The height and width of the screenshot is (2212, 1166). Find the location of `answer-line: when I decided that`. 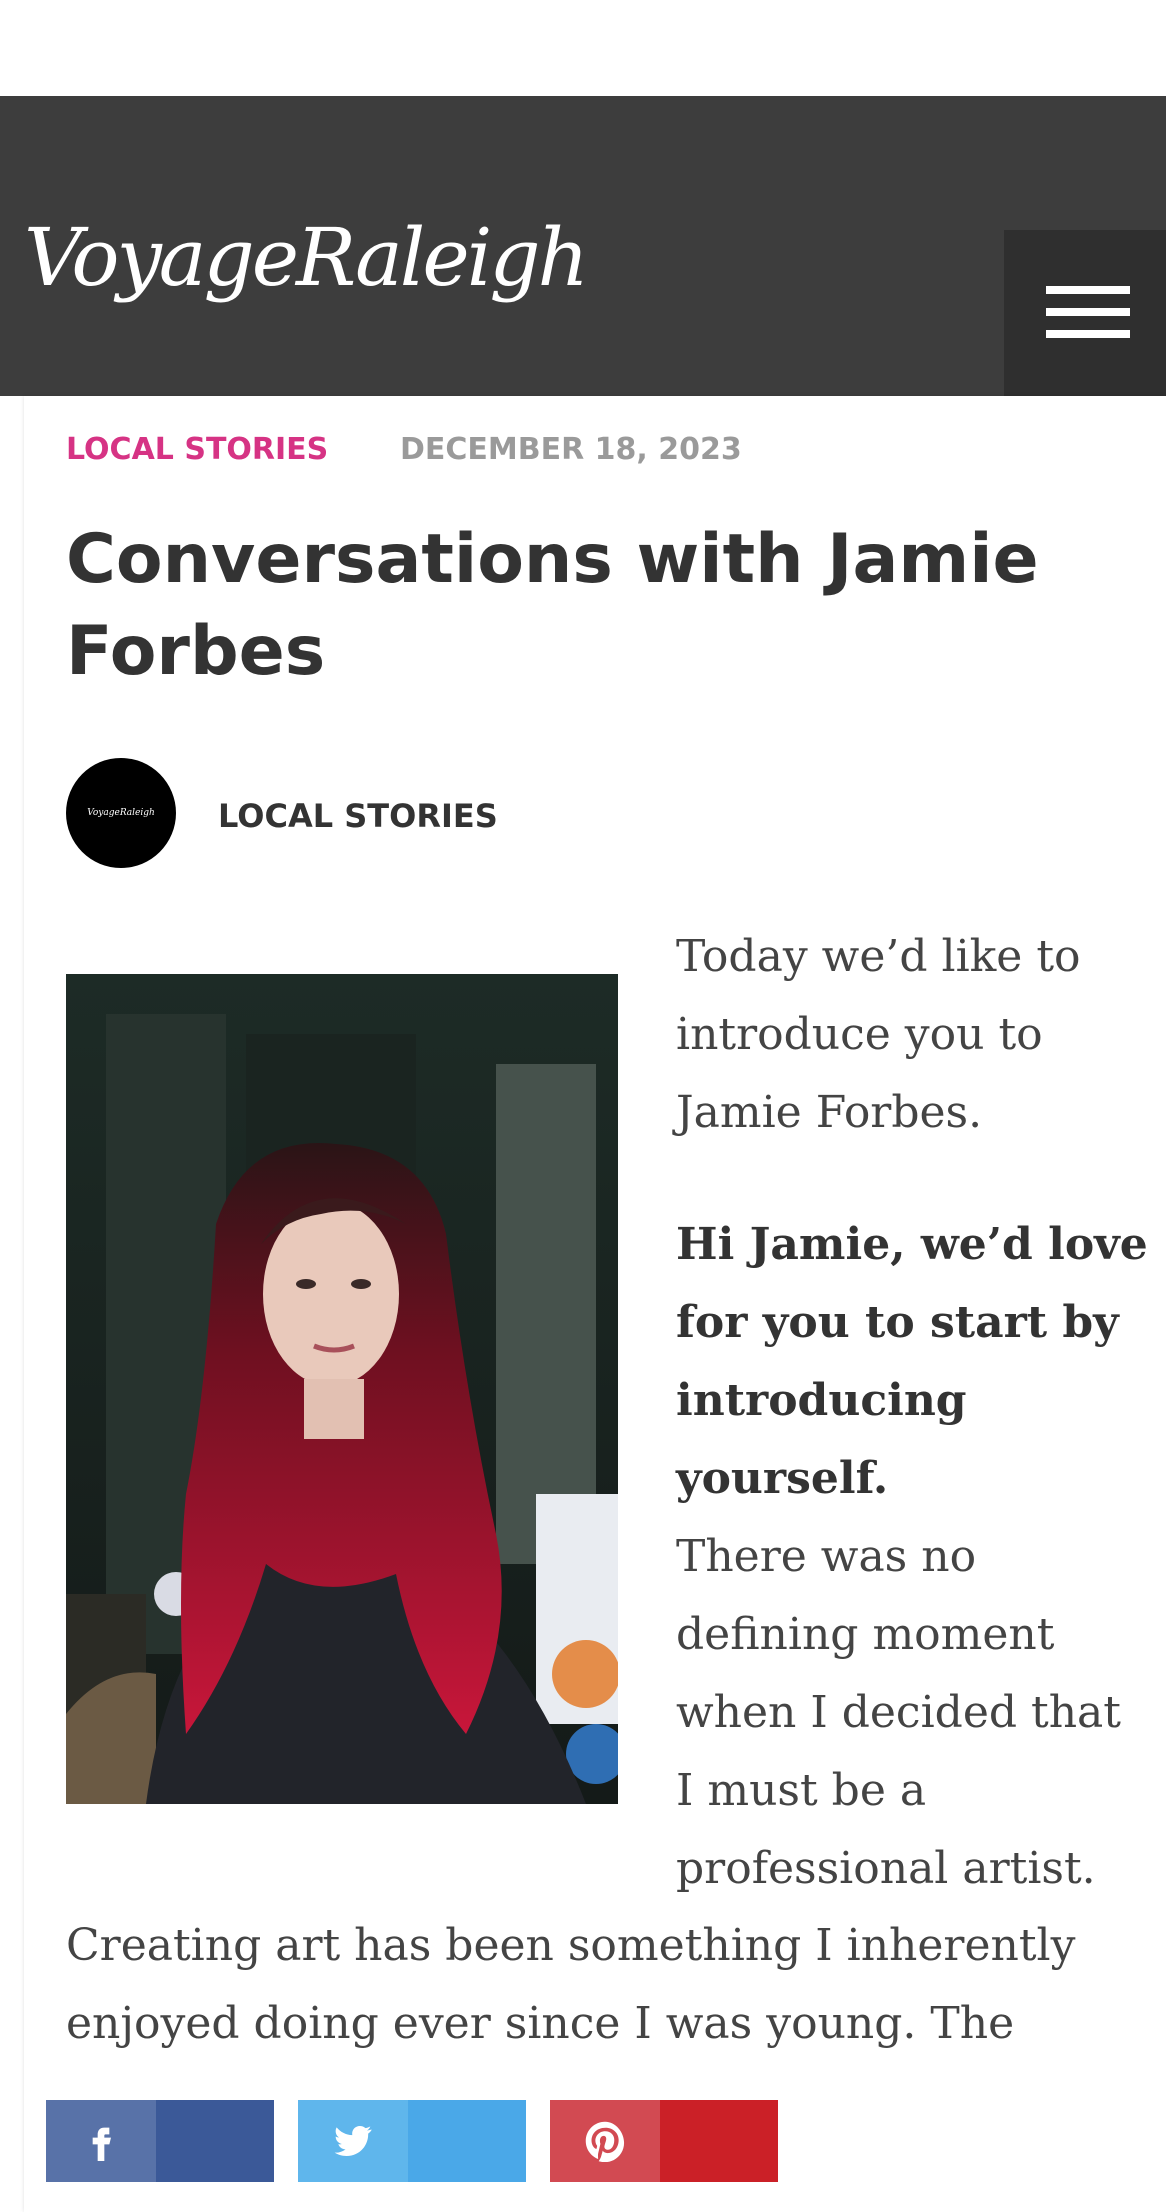

answer-line: when I decided that is located at coordinates (898, 1712).